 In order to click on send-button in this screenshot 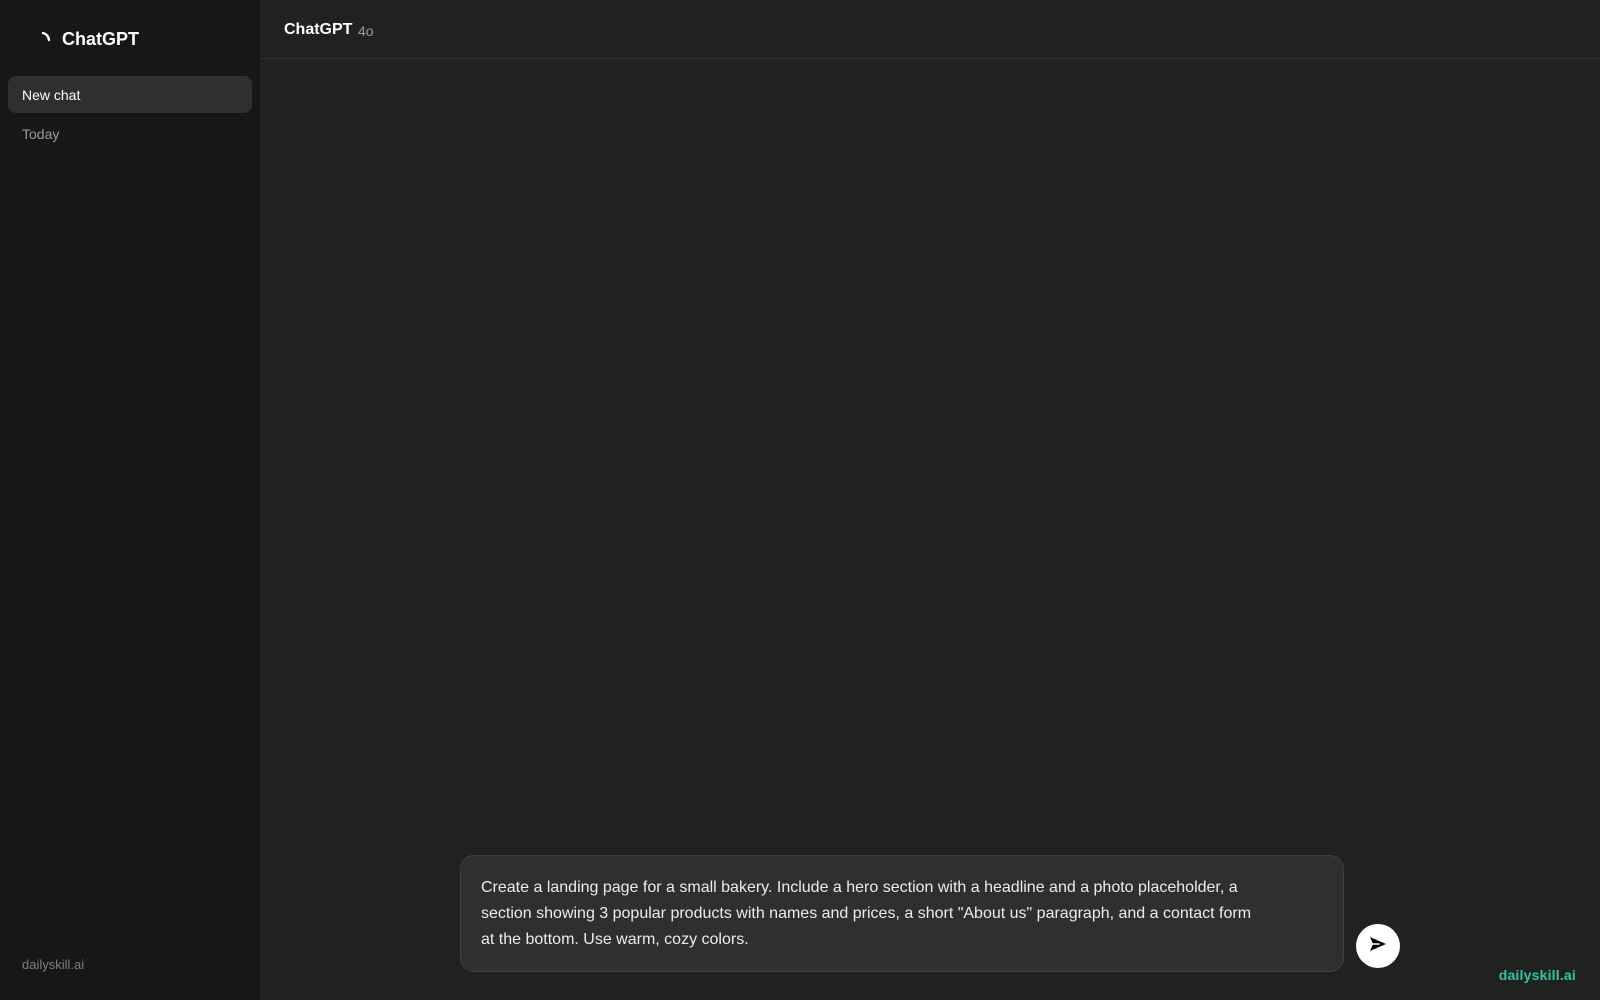, I will do `click(1378, 946)`.